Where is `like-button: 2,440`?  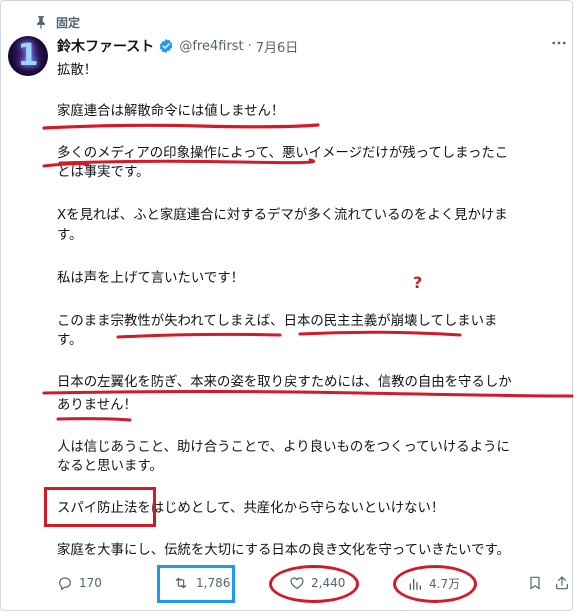
like-button: 2,440 is located at coordinates (317, 583).